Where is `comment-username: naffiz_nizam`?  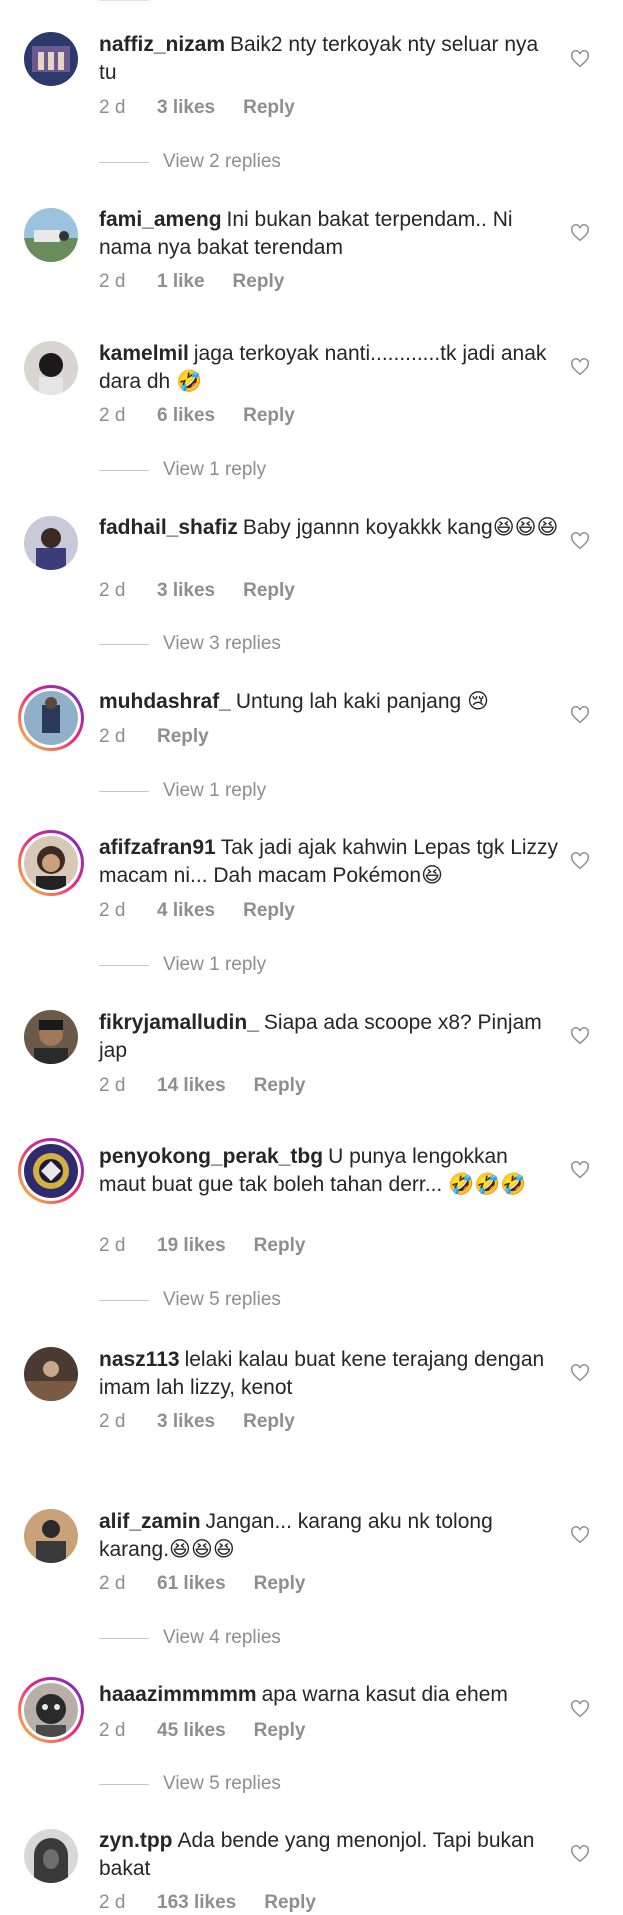 comment-username: naffiz_nizam is located at coordinates (162, 44).